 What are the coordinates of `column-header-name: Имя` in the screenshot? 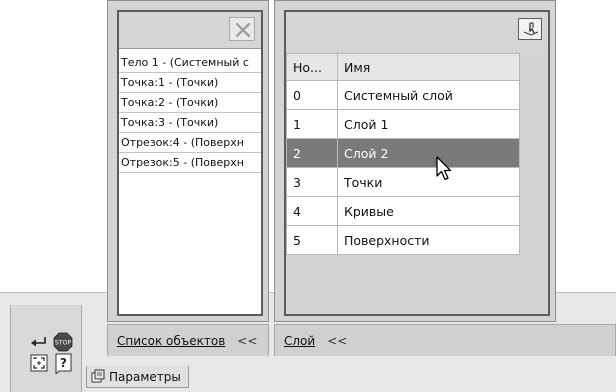 It's located at (428, 67).